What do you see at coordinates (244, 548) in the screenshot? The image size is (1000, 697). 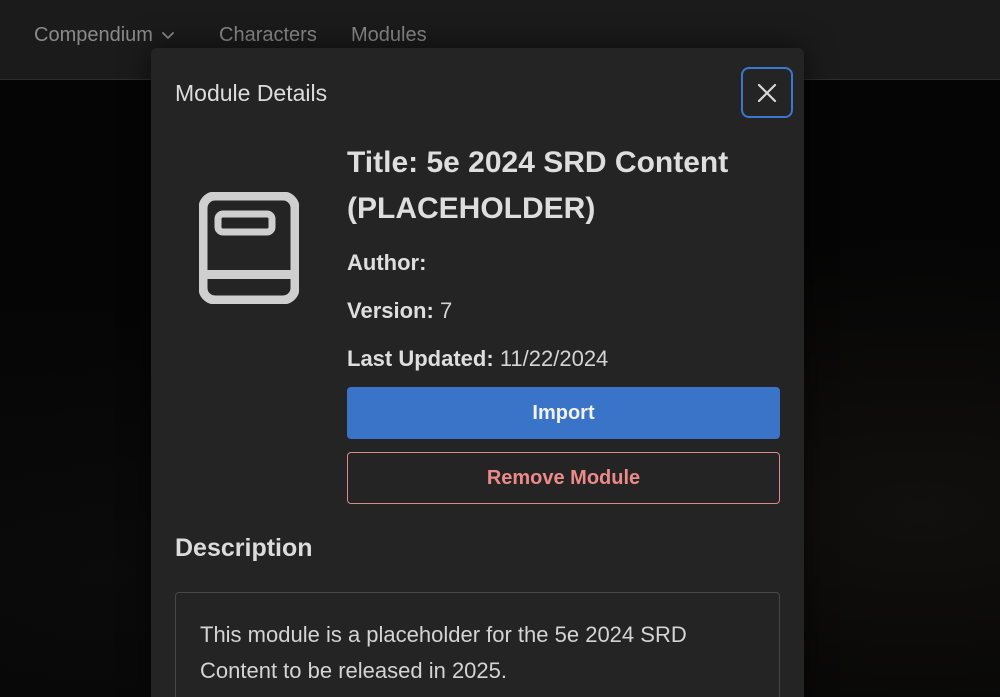 I see `description-heading: Description` at bounding box center [244, 548].